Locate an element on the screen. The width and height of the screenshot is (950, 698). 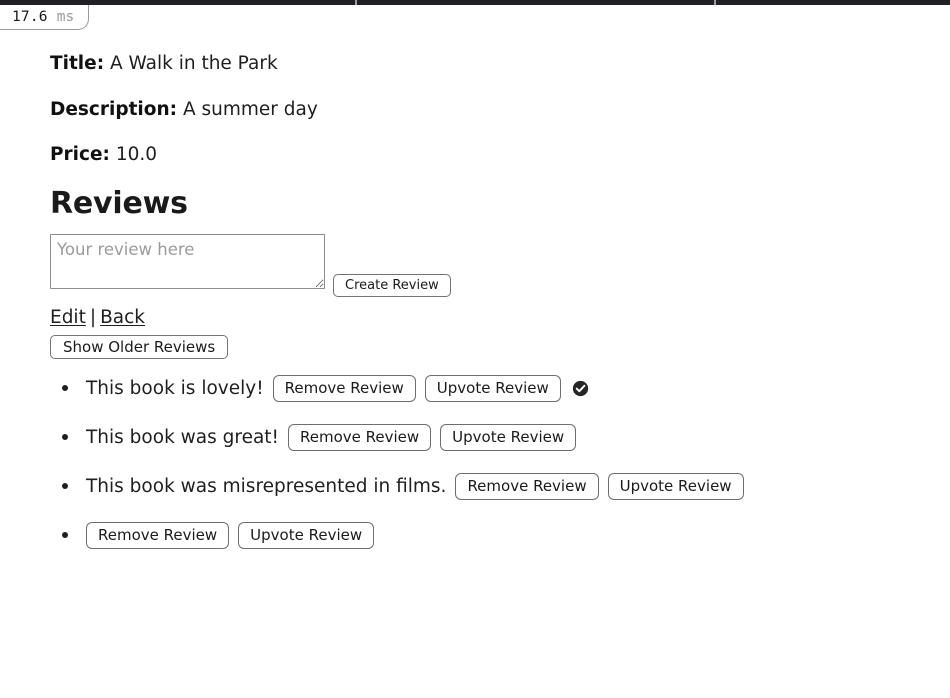
book-price-row: Price: 10.0 is located at coordinates (500, 144).